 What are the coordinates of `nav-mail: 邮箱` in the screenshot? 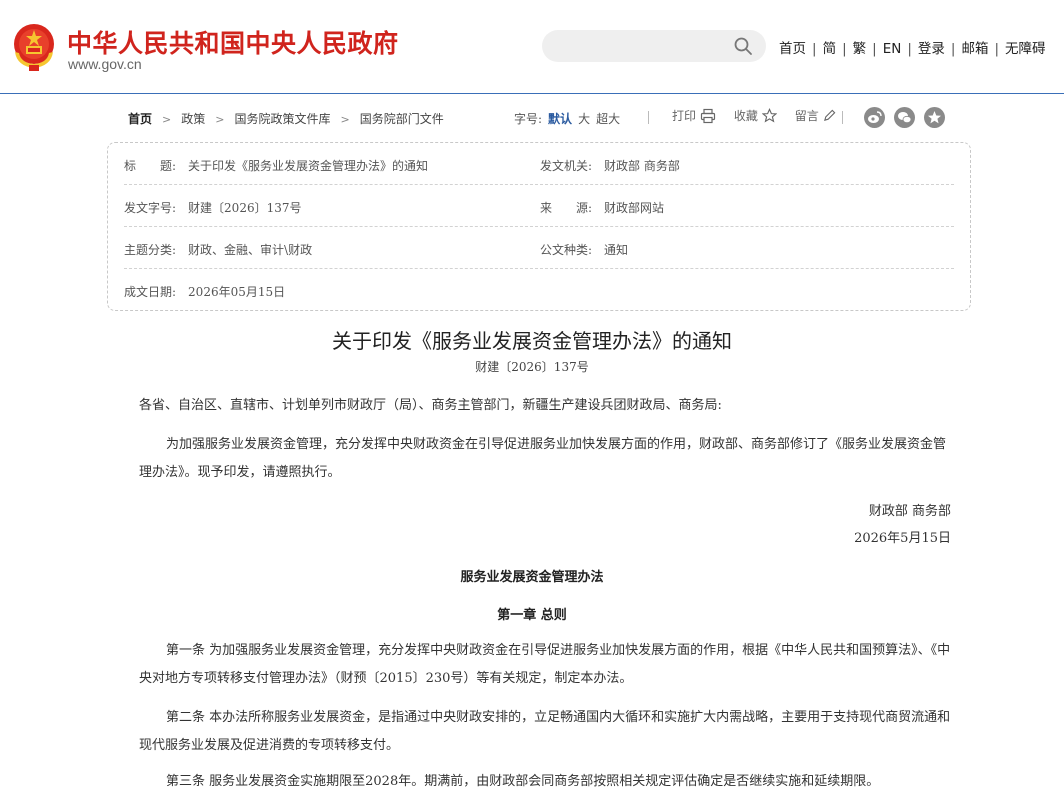 It's located at (974, 49).